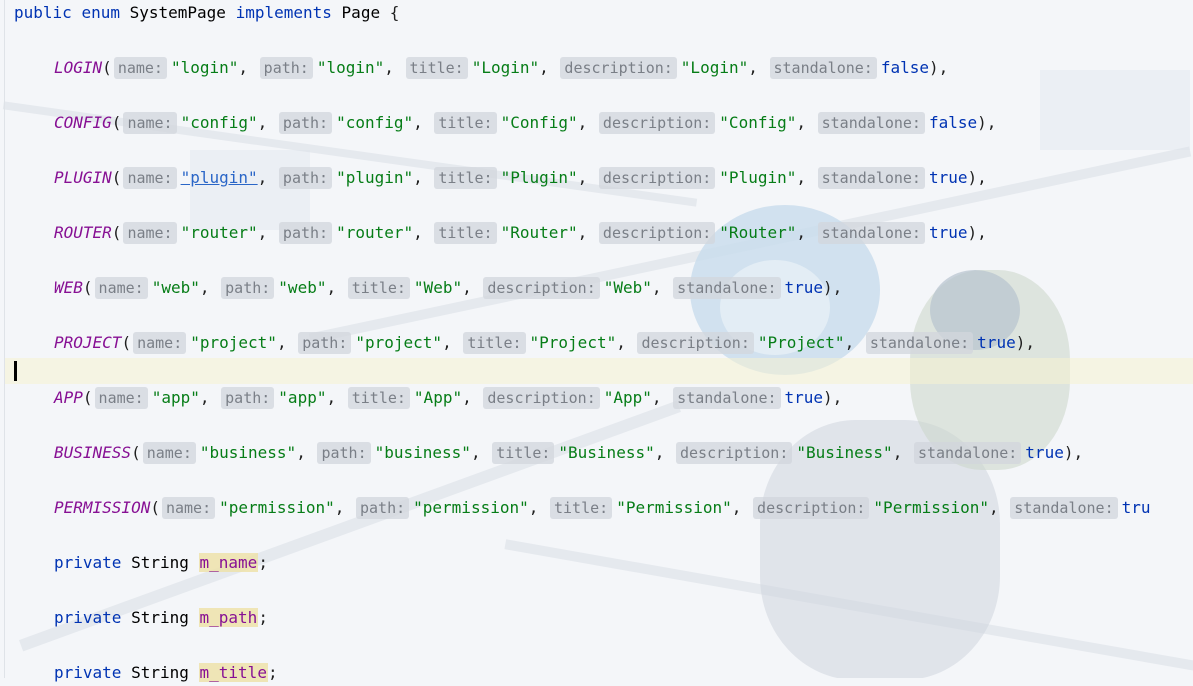  Describe the element at coordinates (674, 507) in the screenshot. I see `argument-title: "Permission"` at that location.